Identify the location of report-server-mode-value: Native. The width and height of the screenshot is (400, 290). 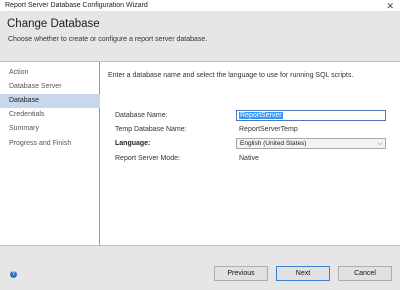
(249, 158).